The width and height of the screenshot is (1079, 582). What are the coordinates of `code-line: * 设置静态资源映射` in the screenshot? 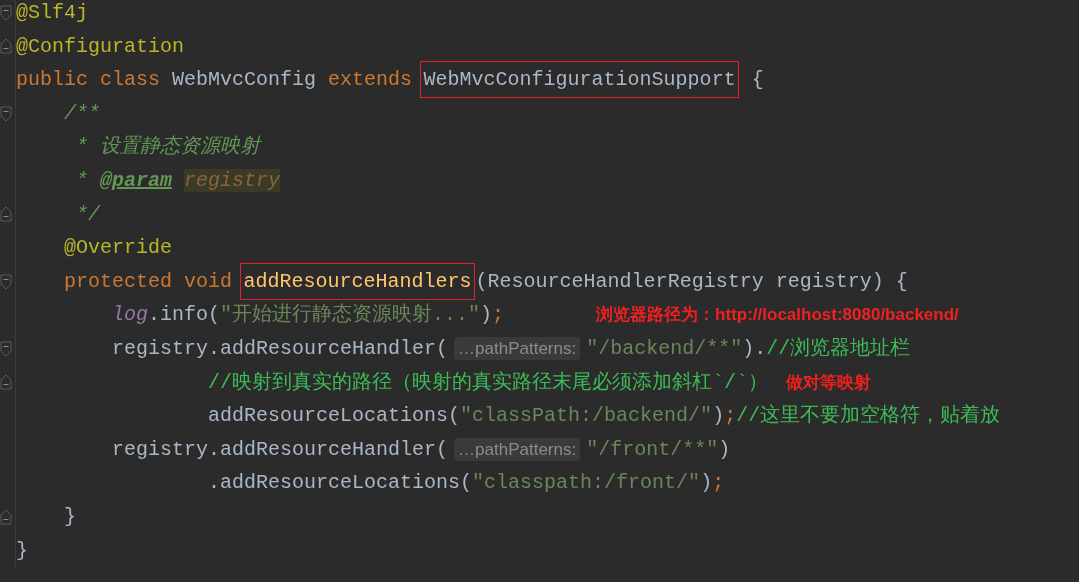 It's located at (167, 147).